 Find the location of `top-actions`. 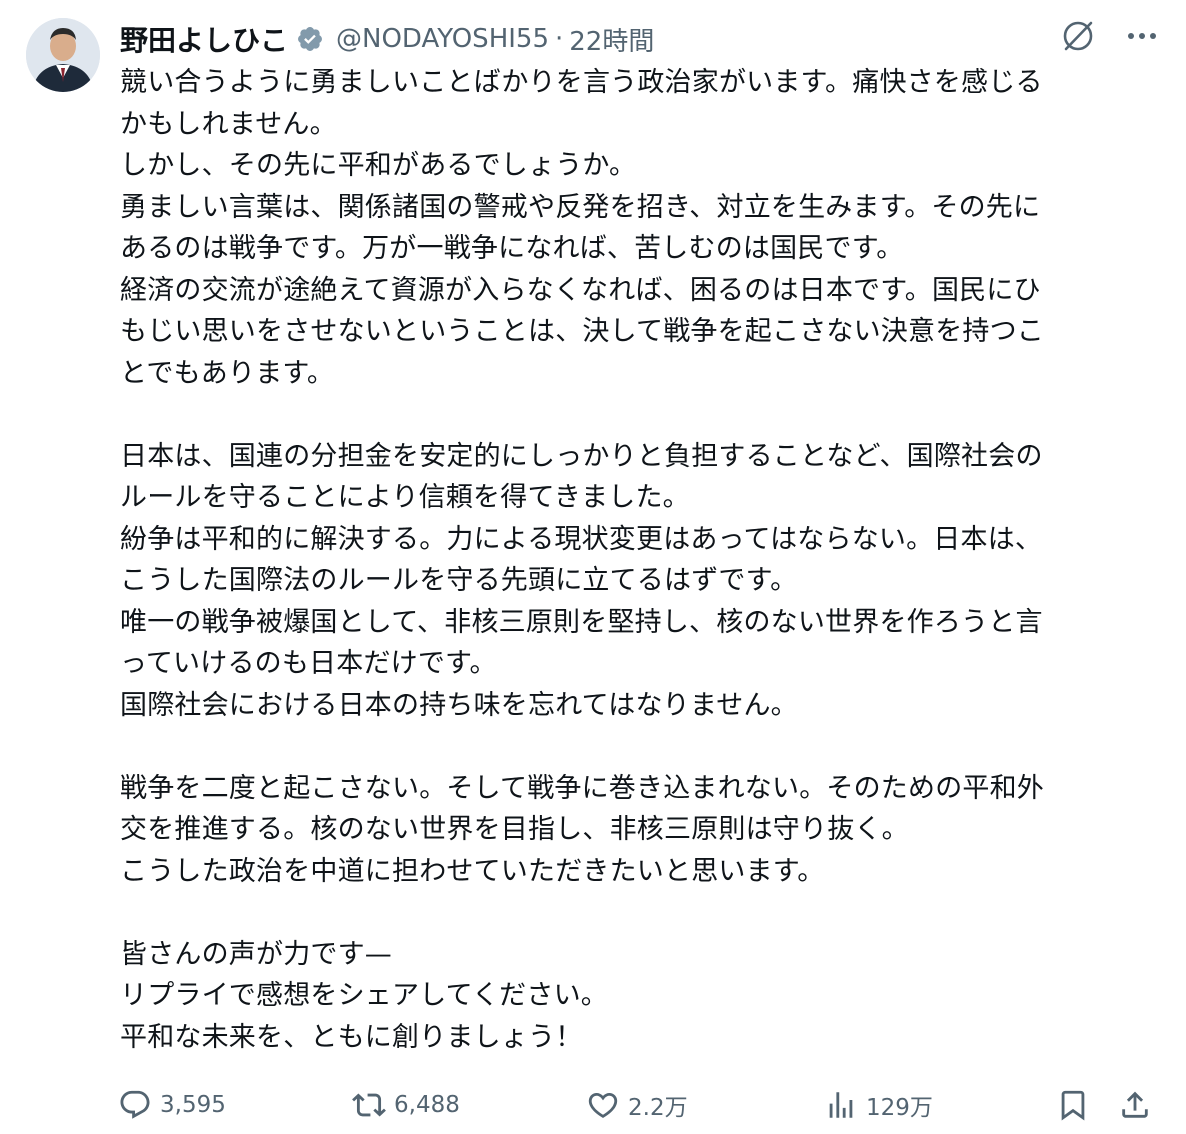

top-actions is located at coordinates (1110, 36).